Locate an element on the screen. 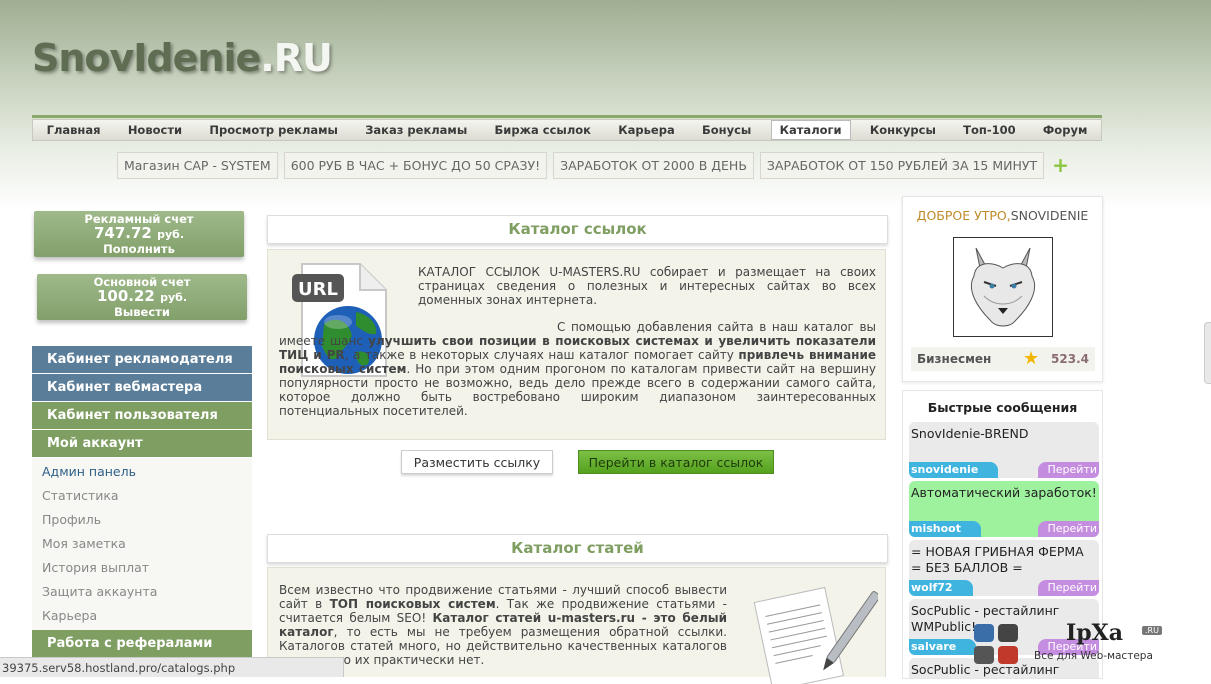  ad-link: 600 РУБ В ЧАС + БОНУС ДО 50 СРАЗУ! is located at coordinates (415, 165).